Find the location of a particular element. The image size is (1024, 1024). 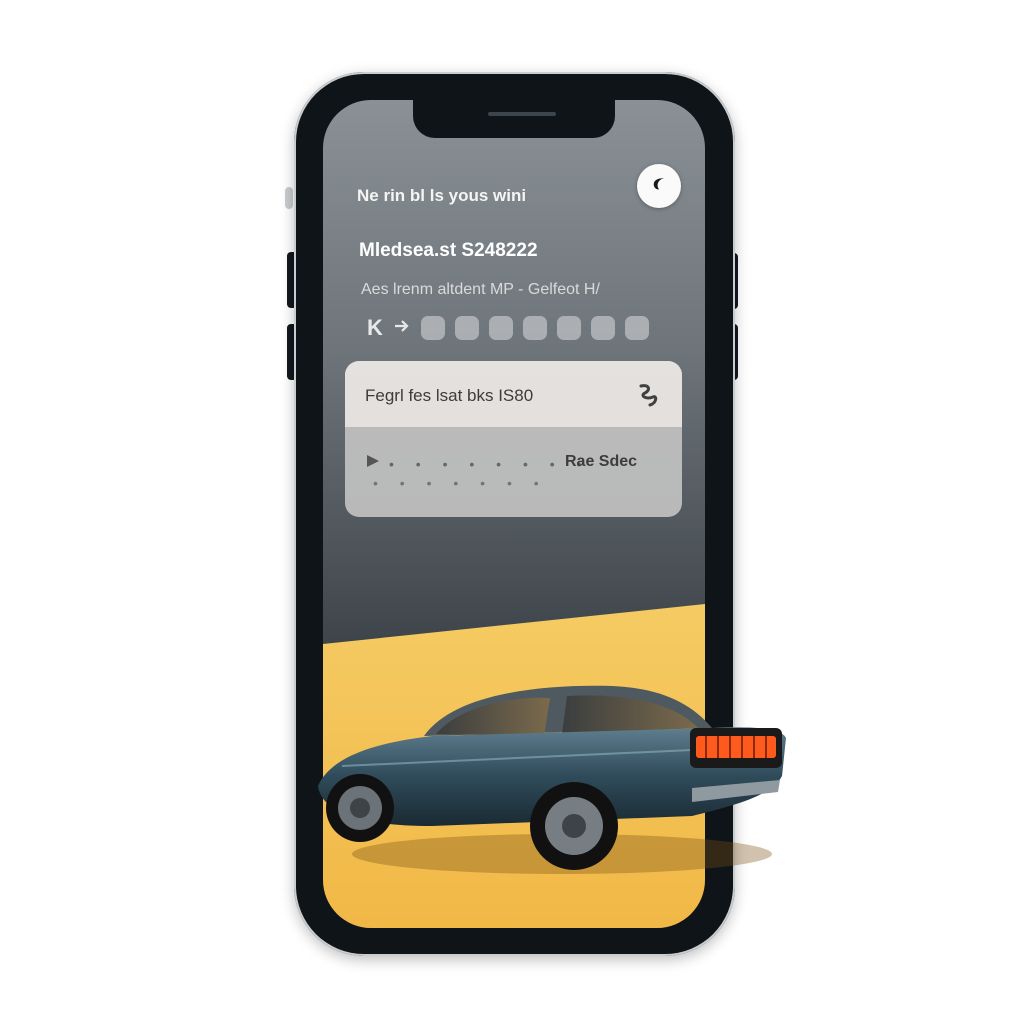

taillight is located at coordinates (736, 747).